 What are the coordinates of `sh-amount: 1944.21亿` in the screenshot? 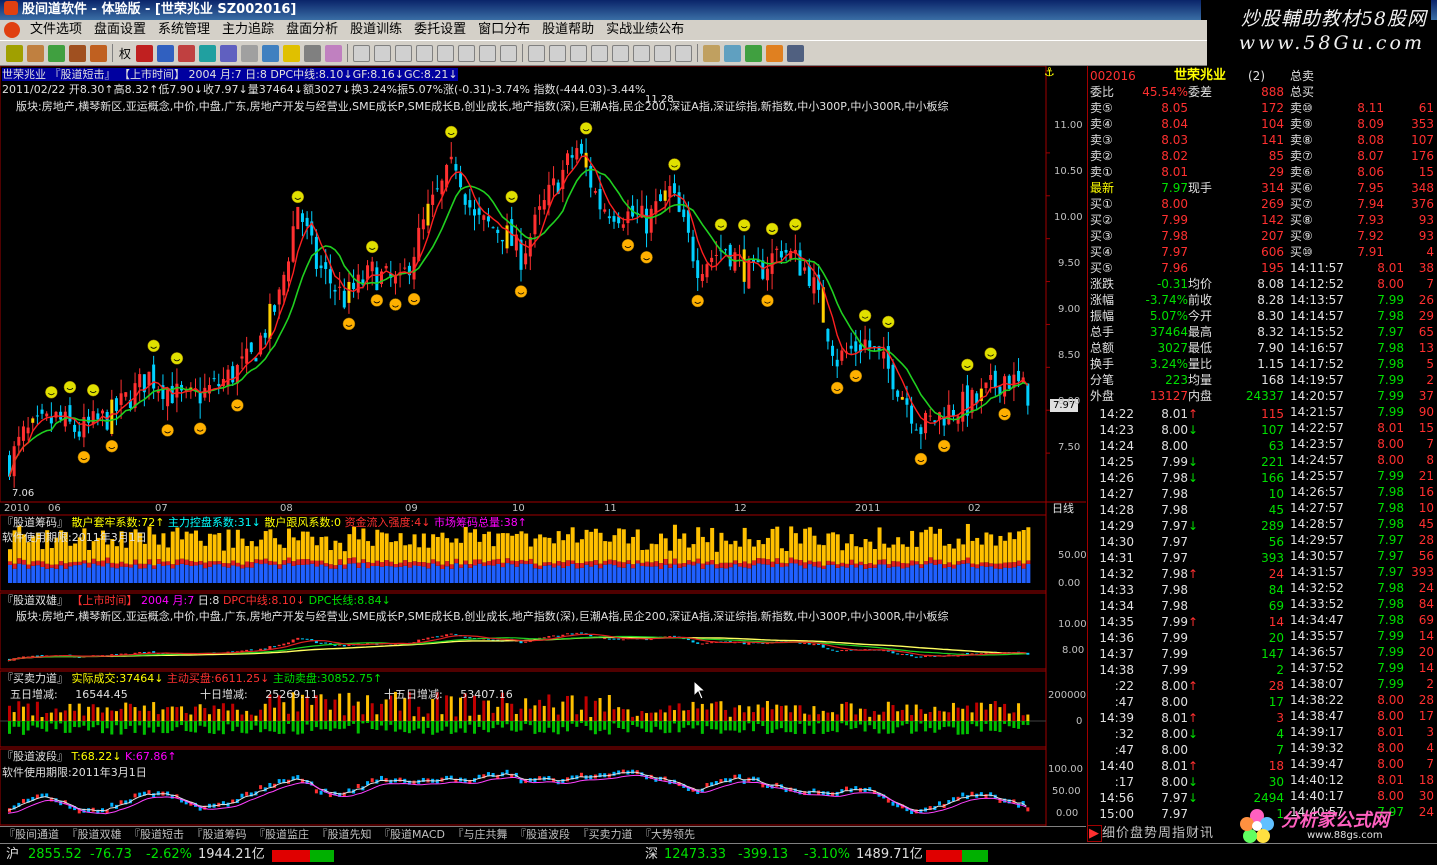 It's located at (231, 854).